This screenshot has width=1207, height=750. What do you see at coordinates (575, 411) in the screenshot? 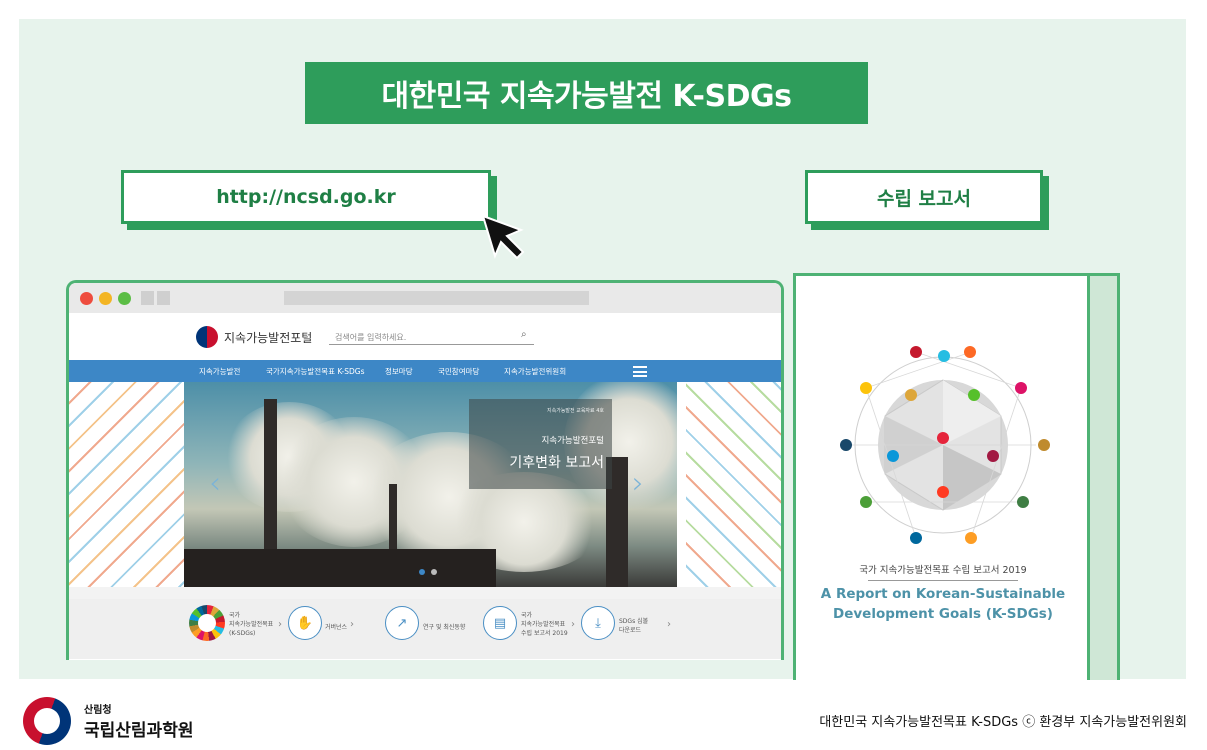
I see `hero-small-text: 지속가능발전 교육자료 4호` at bounding box center [575, 411].